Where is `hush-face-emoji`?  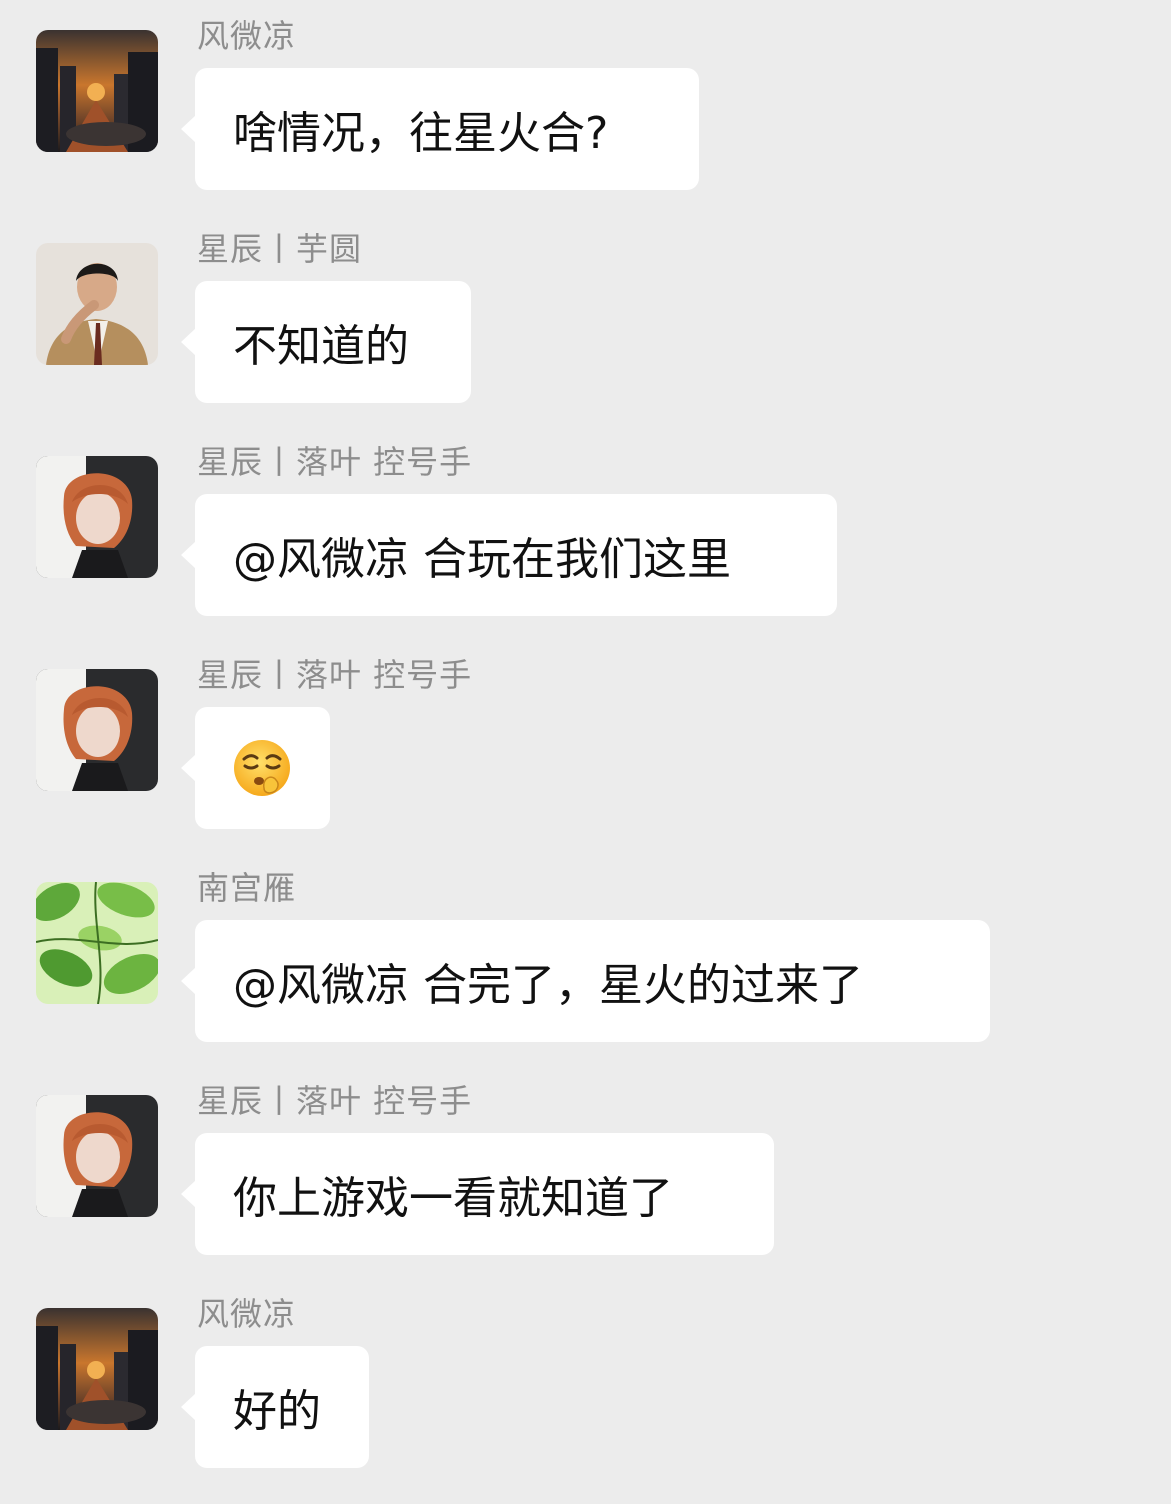 hush-face-emoji is located at coordinates (262, 768).